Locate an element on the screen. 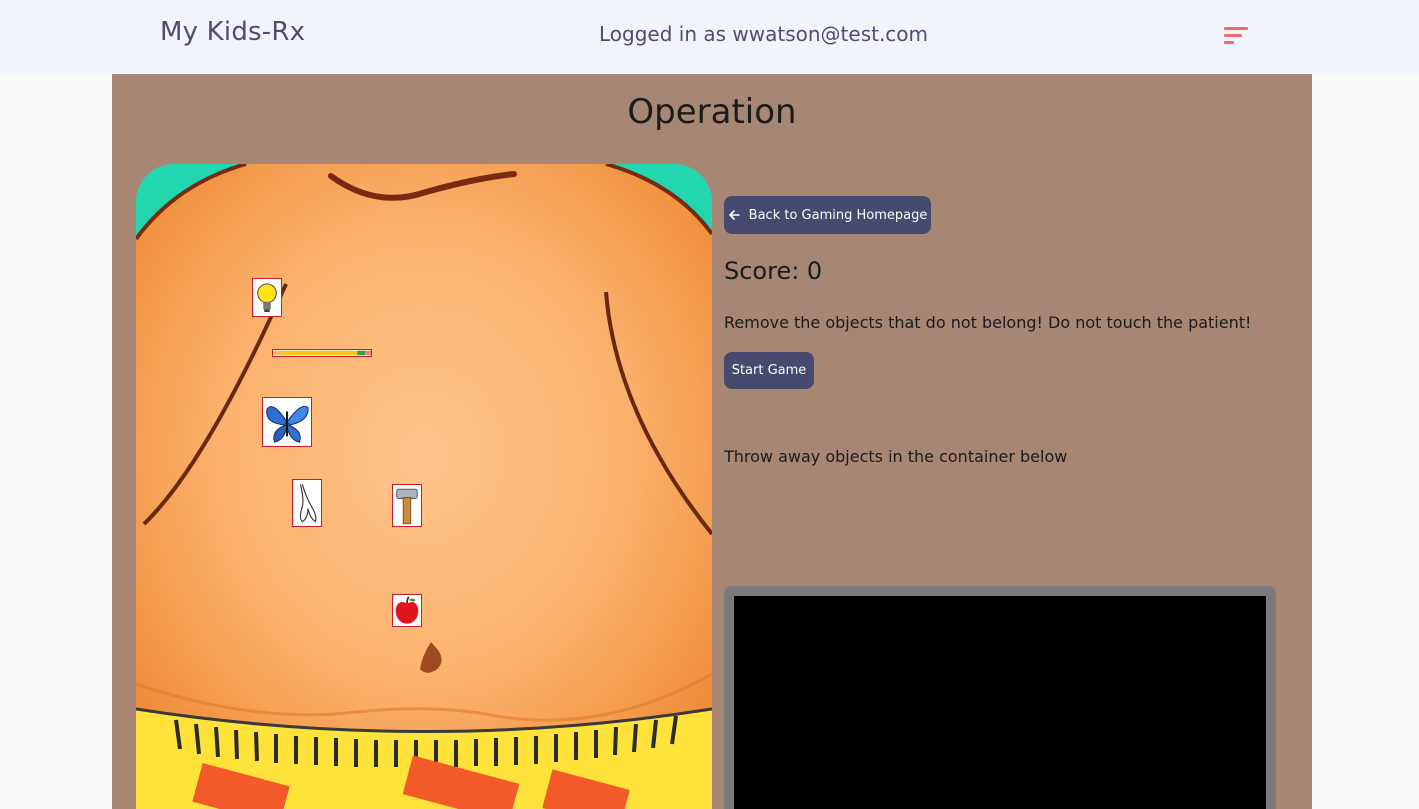 The width and height of the screenshot is (1419, 809). butterfly-icon is located at coordinates (287, 424).